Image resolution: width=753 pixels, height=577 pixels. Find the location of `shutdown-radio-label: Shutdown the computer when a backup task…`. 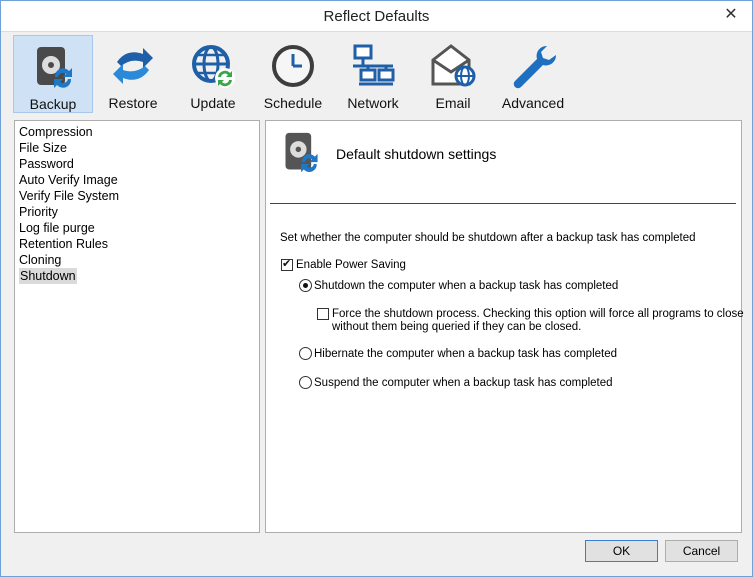

shutdown-radio-label: Shutdown the computer when a backup task… is located at coordinates (466, 286).